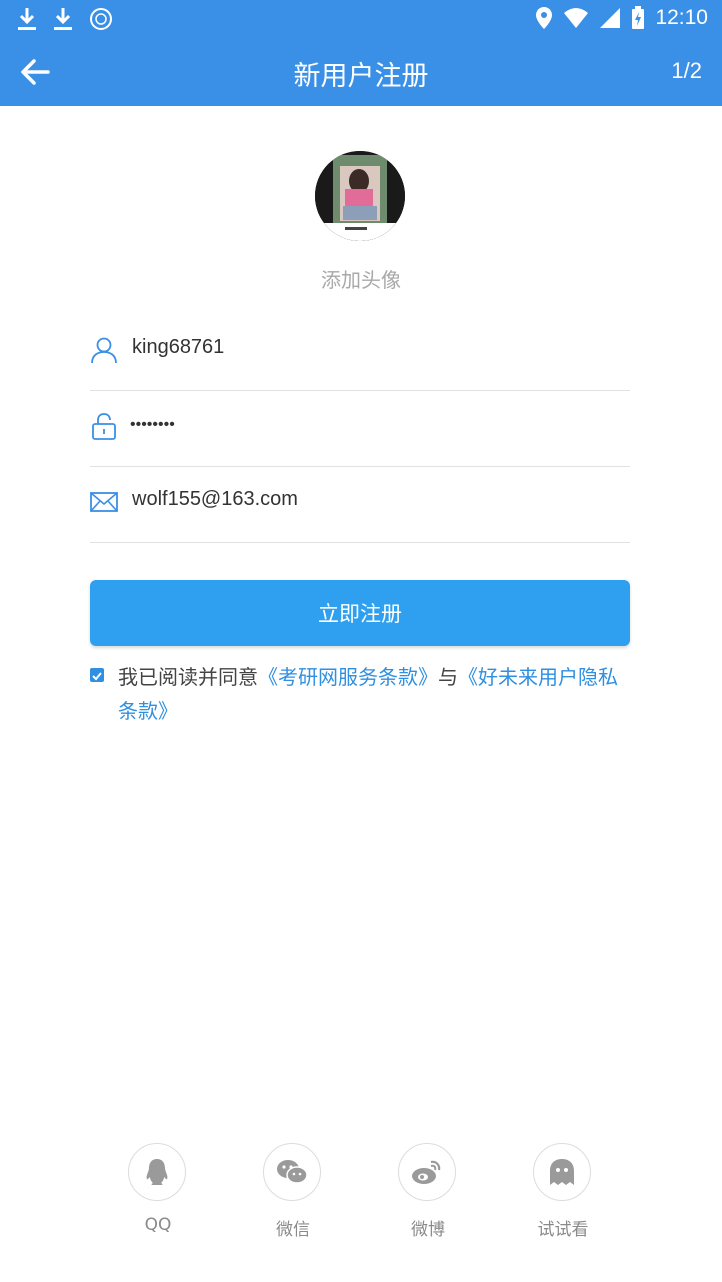  I want to click on social-qq: QQ, so click(158, 1189).